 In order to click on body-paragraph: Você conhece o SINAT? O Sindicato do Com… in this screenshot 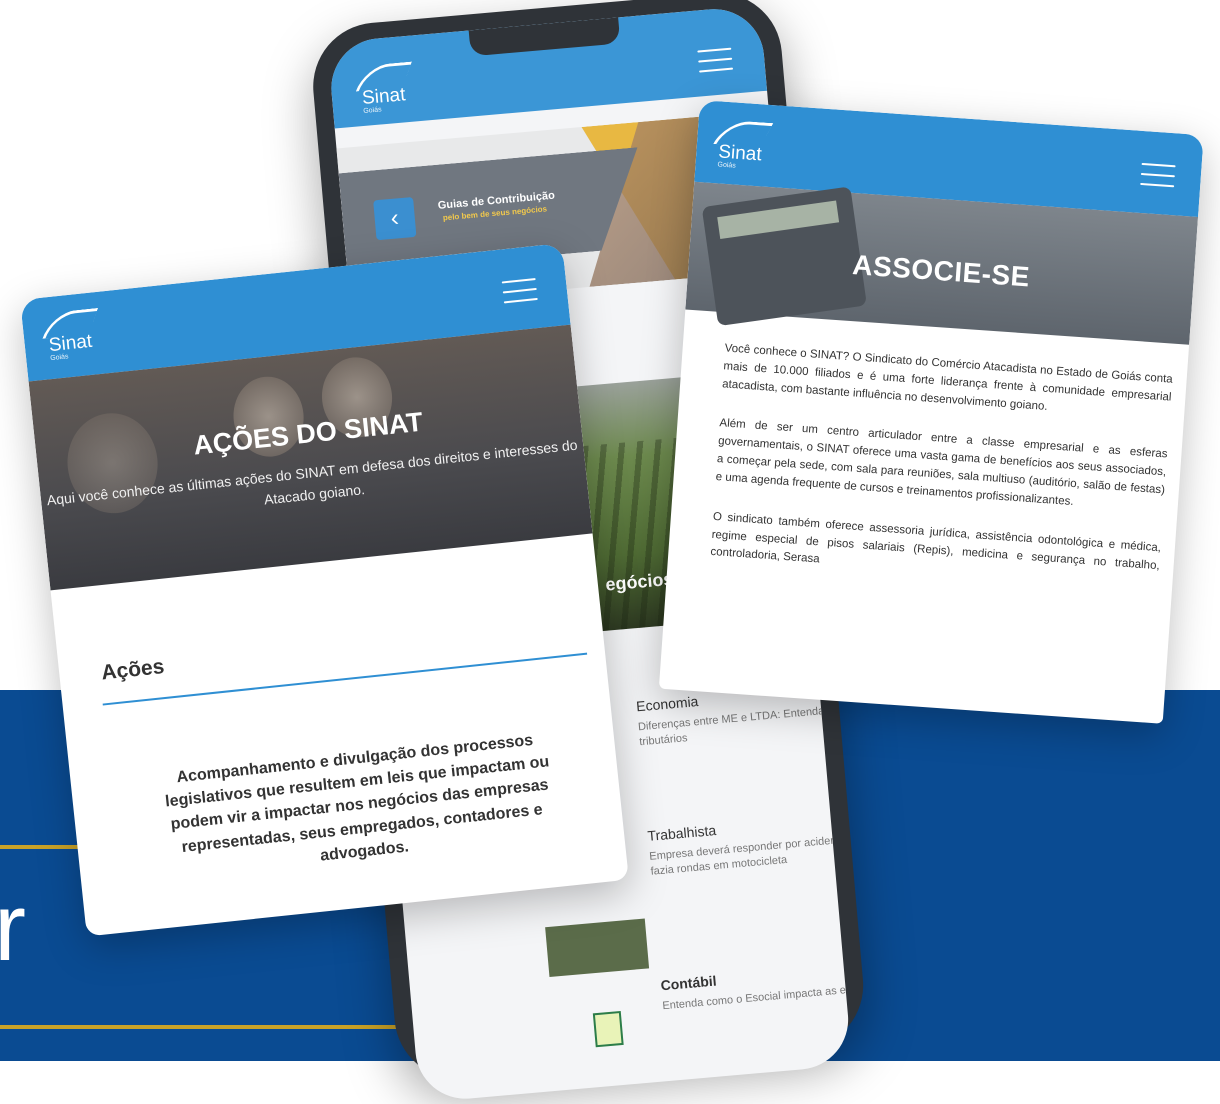, I will do `click(947, 377)`.